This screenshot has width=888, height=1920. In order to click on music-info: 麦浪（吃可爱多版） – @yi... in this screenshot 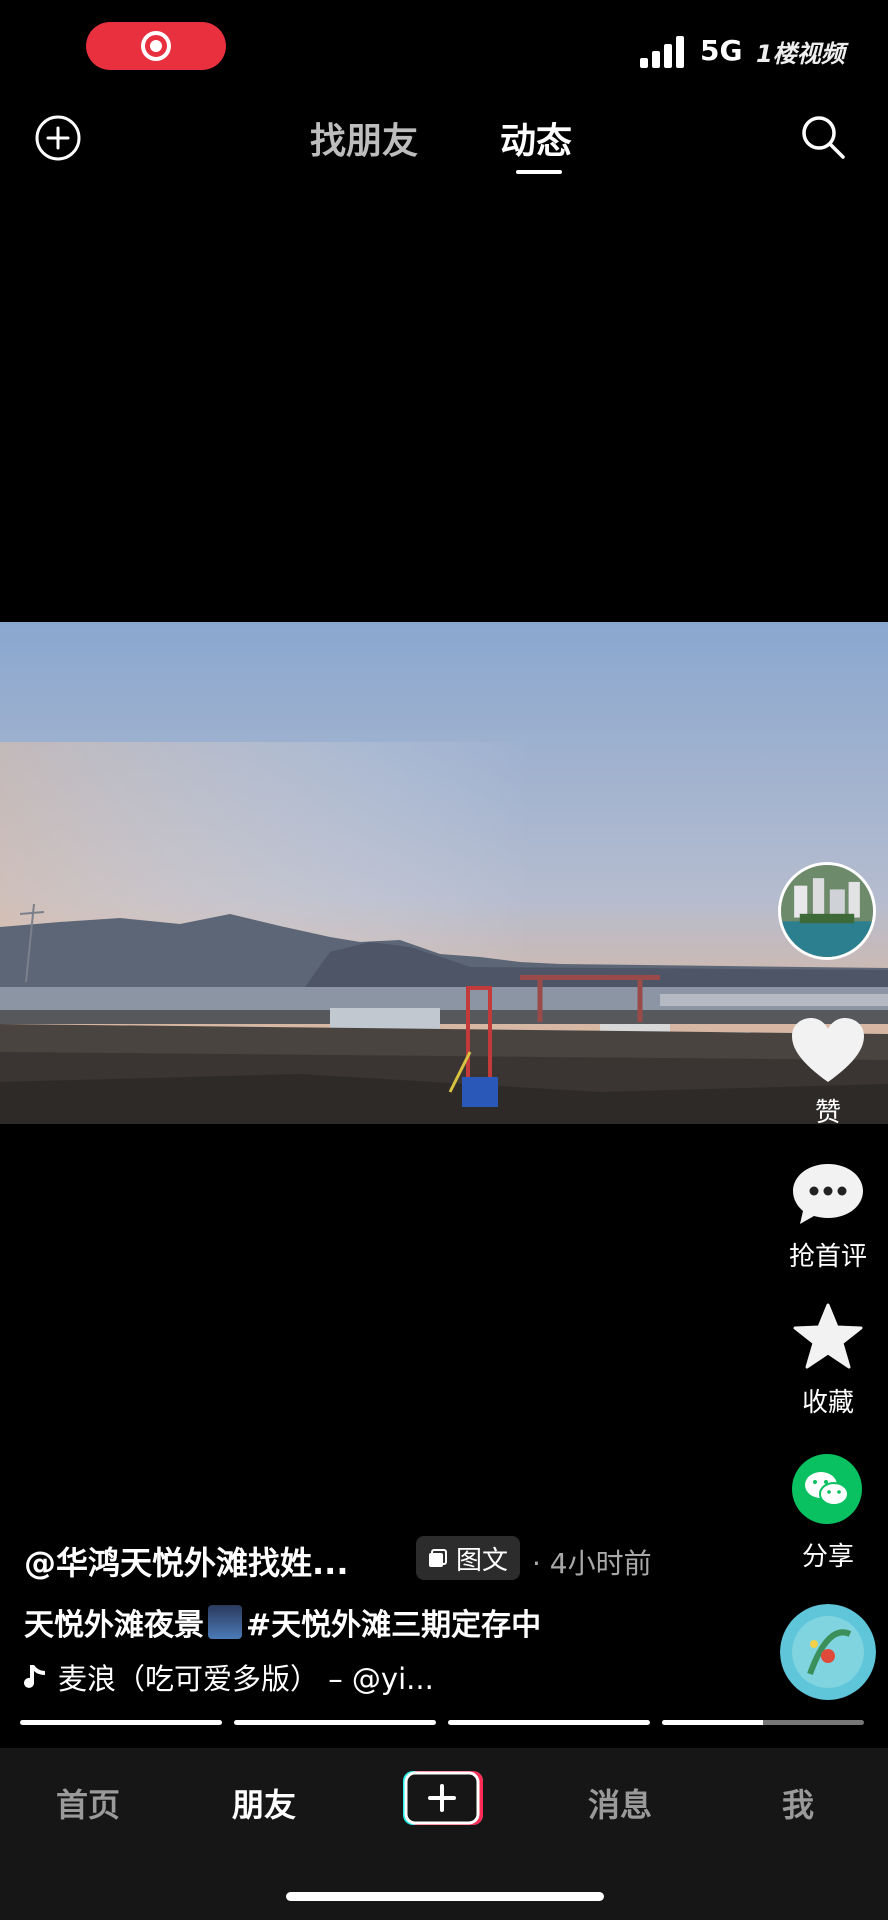, I will do `click(229, 1677)`.